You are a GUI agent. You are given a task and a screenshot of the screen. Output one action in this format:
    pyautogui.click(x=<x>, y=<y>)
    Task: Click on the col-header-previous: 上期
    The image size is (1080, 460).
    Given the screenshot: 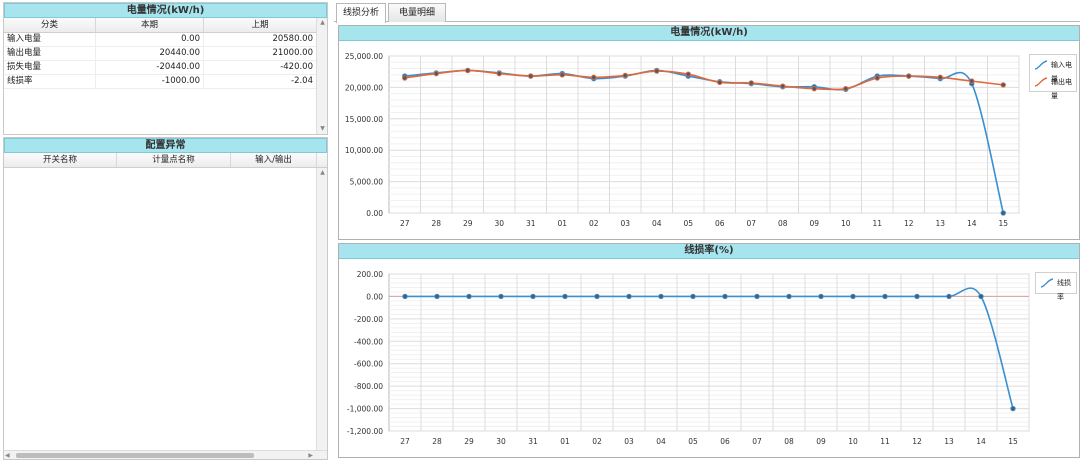 What is the action you would take?
    pyautogui.click(x=260, y=25)
    